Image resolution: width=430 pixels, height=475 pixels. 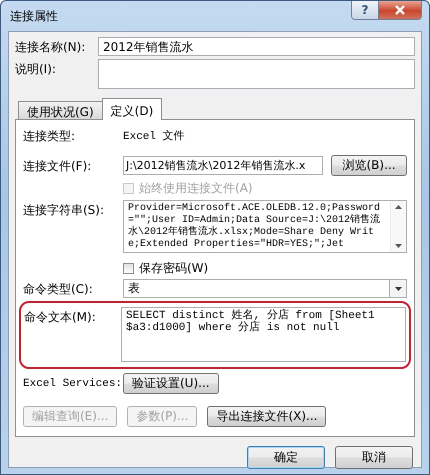 What do you see at coordinates (398, 207) in the screenshot?
I see `scroll-up-icon` at bounding box center [398, 207].